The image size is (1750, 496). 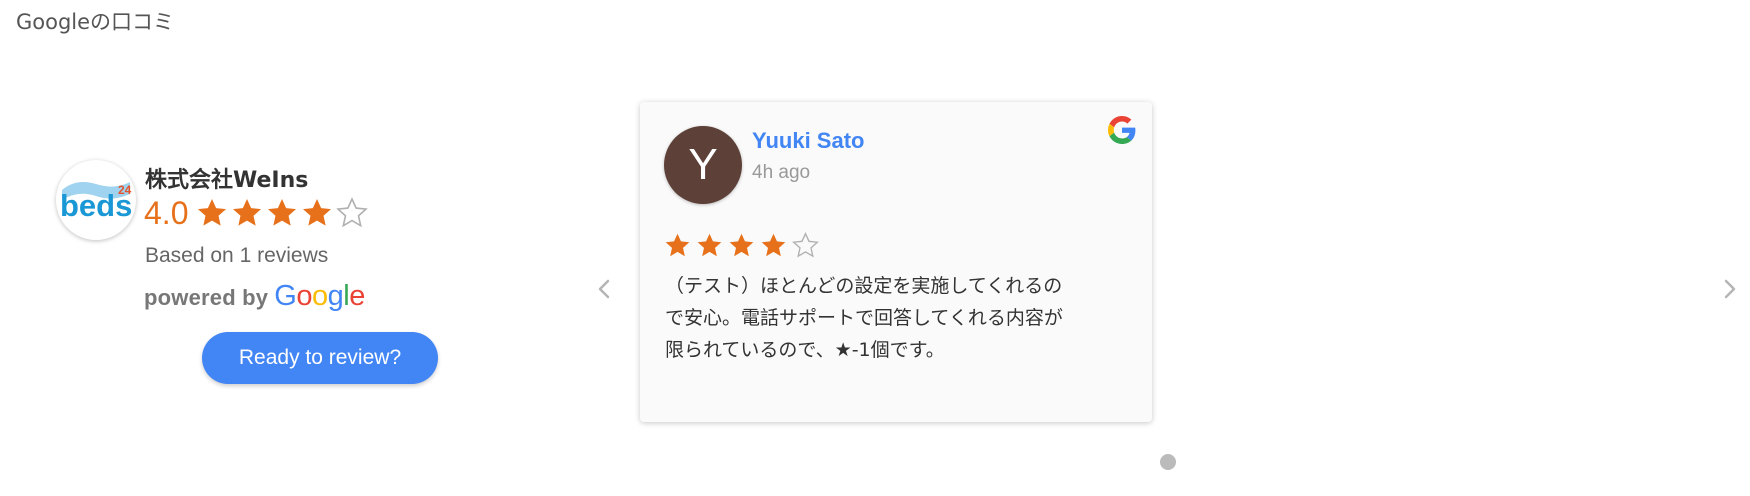 What do you see at coordinates (227, 180) in the screenshot?
I see `business-name: 株式会社WeIns` at bounding box center [227, 180].